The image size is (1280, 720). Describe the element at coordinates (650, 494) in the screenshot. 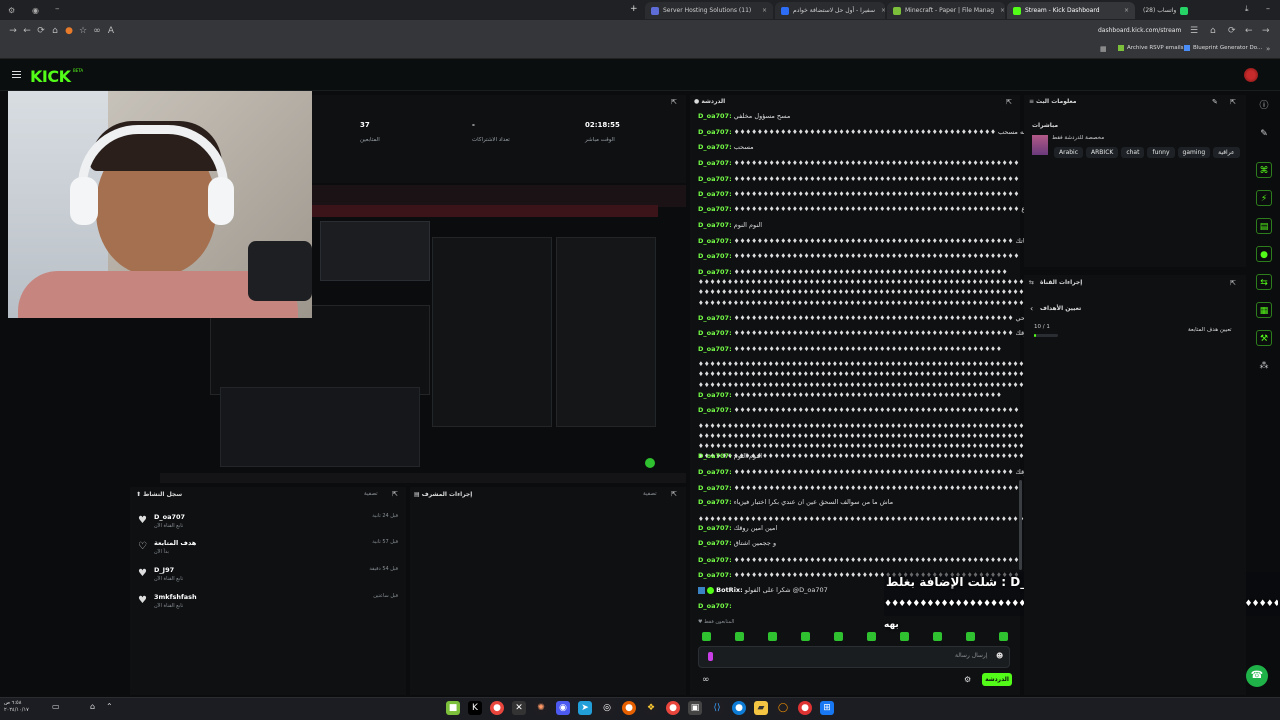

I see `mod-filter-button: تصفية` at that location.